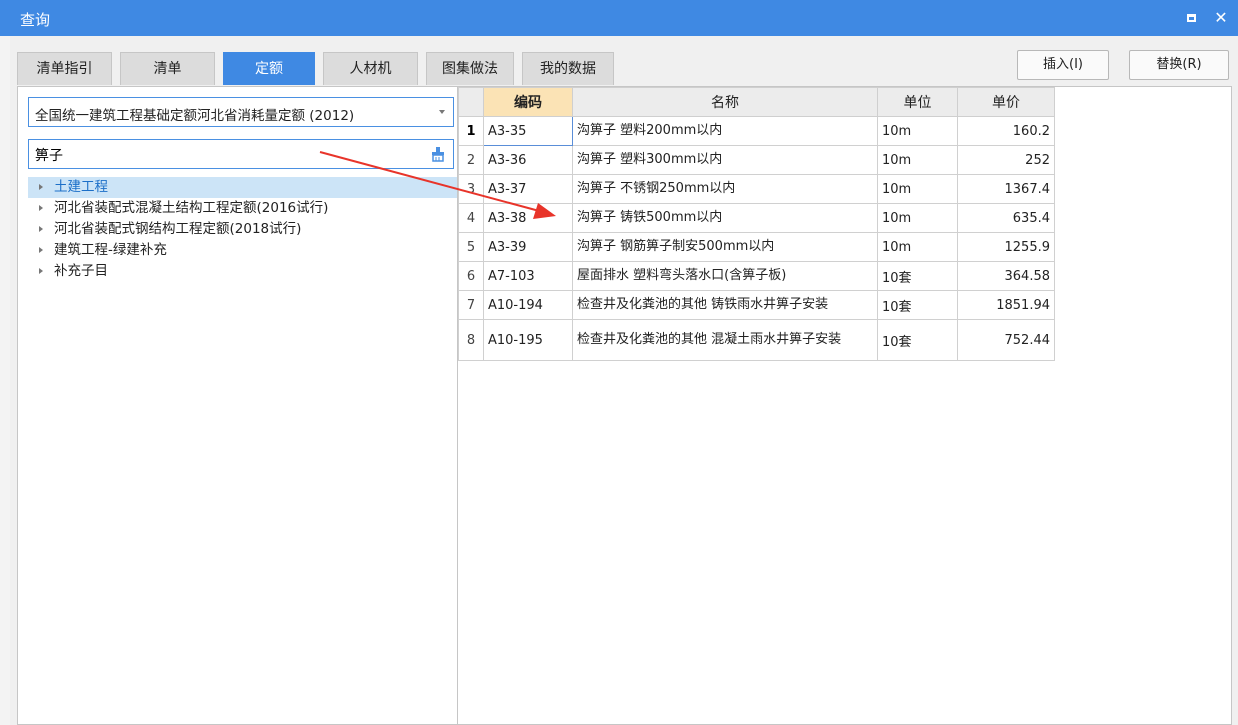  I want to click on row-number: 7, so click(471, 305).